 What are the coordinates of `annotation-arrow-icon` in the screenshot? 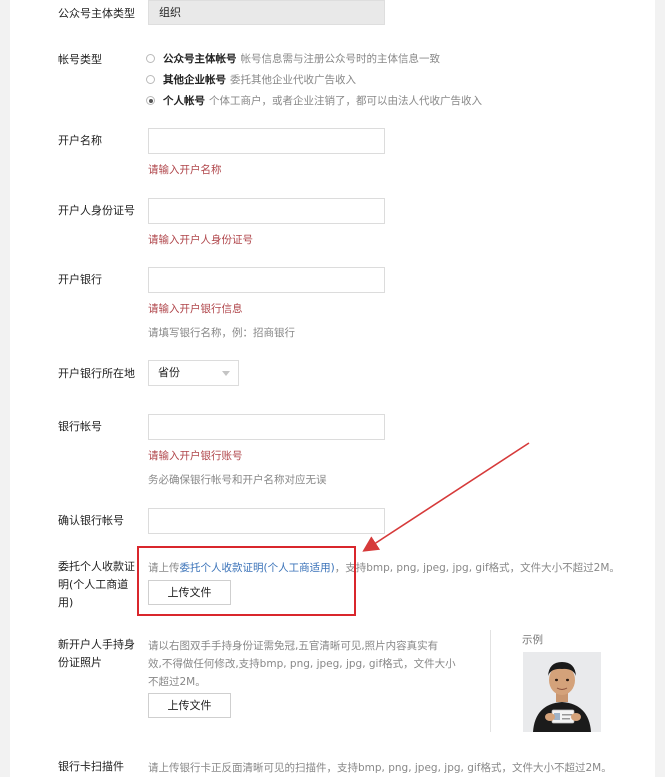 It's located at (446, 497).